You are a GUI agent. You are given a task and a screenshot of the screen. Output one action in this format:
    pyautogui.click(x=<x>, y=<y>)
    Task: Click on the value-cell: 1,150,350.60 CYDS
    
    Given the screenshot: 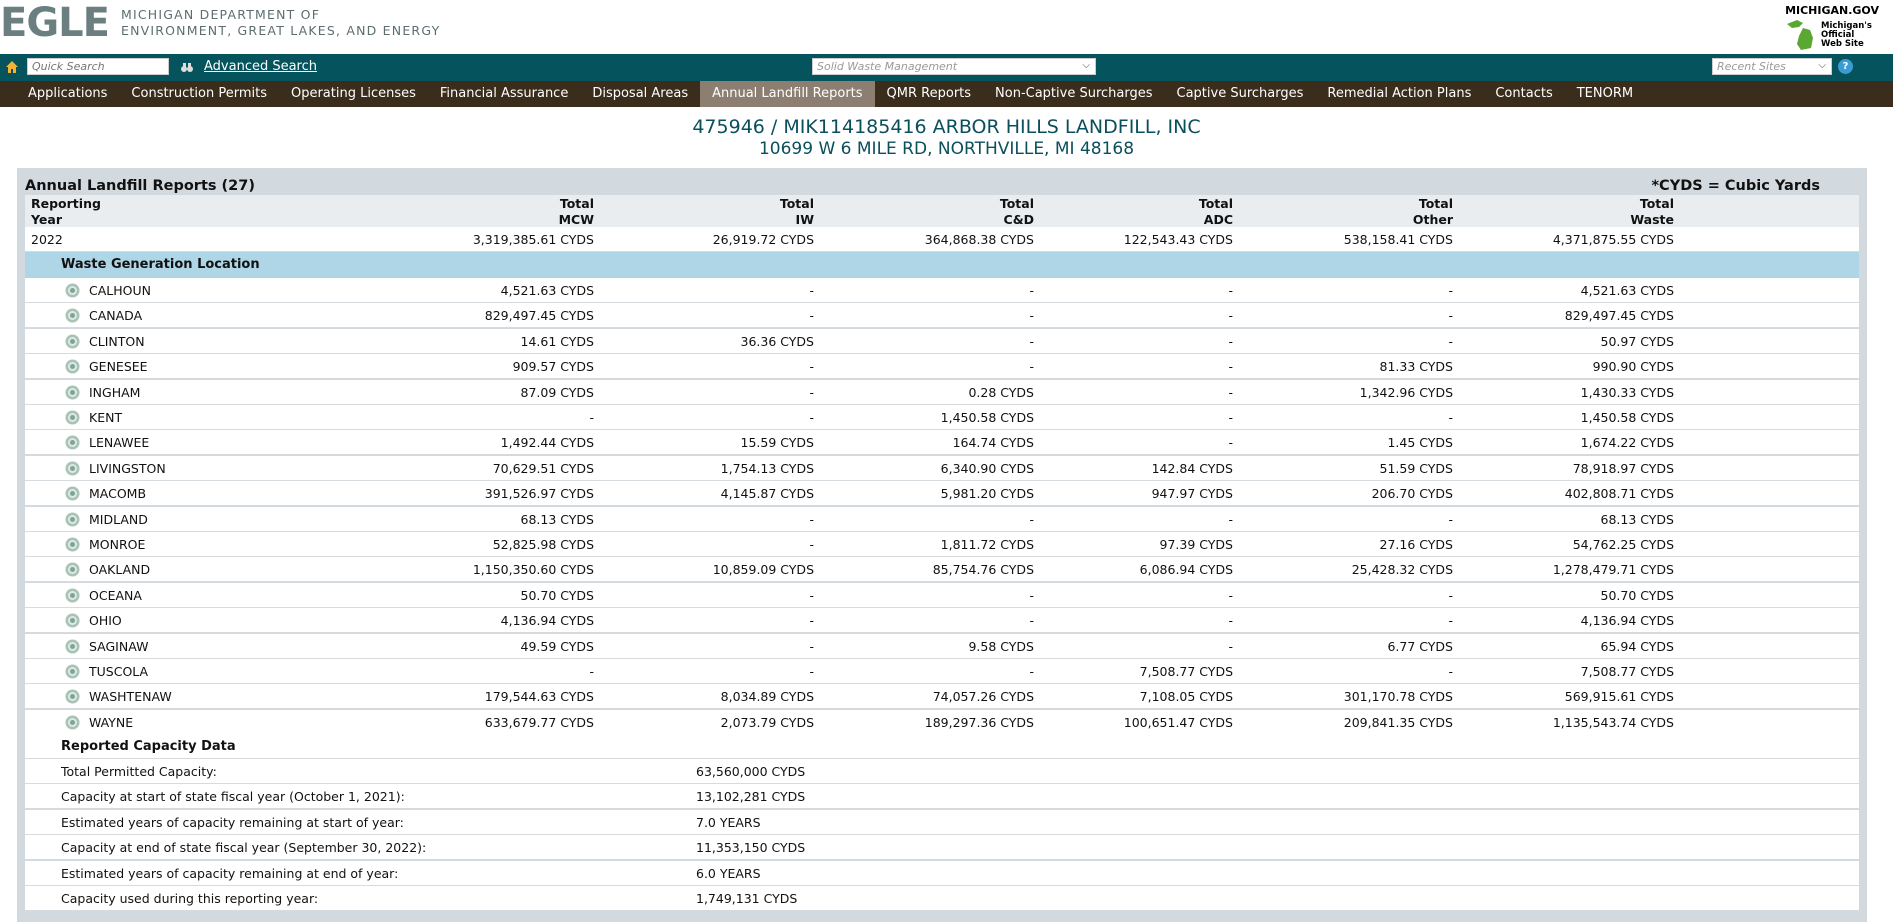 What is the action you would take?
    pyautogui.click(x=533, y=570)
    